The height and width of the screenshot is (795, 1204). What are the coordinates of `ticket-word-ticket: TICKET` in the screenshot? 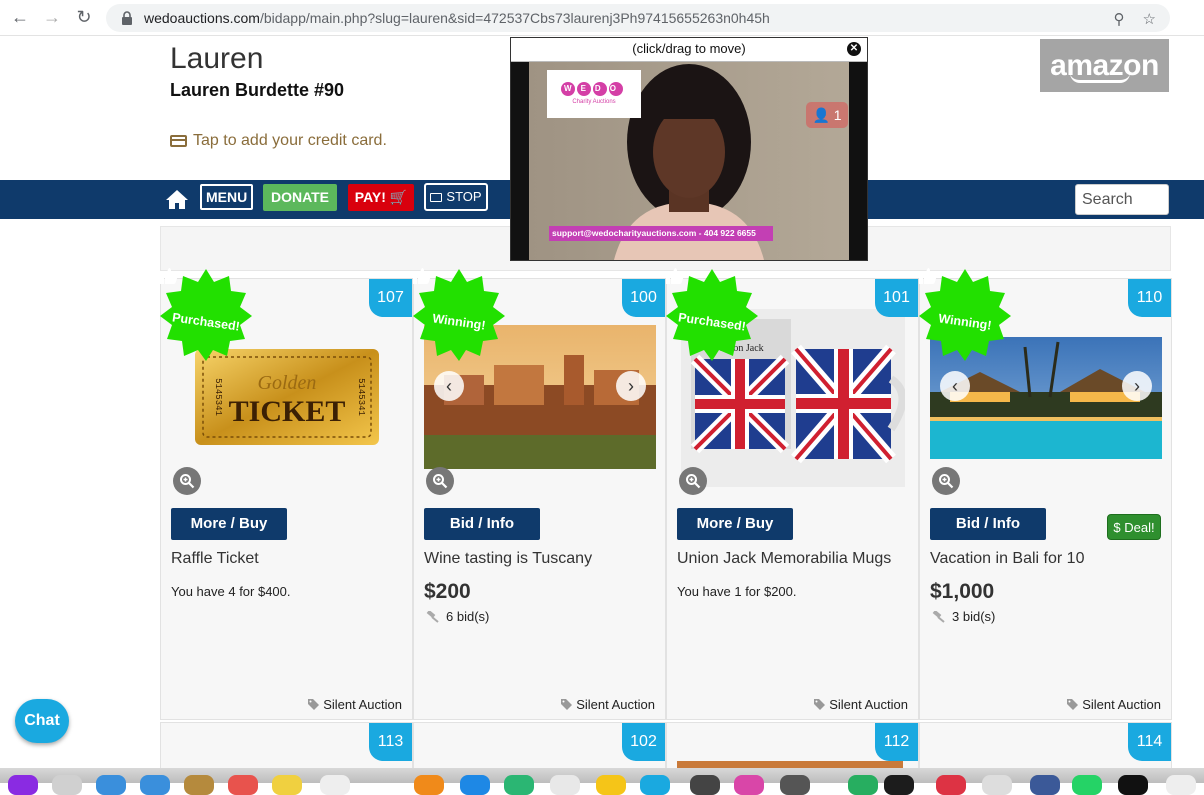 It's located at (287, 411).